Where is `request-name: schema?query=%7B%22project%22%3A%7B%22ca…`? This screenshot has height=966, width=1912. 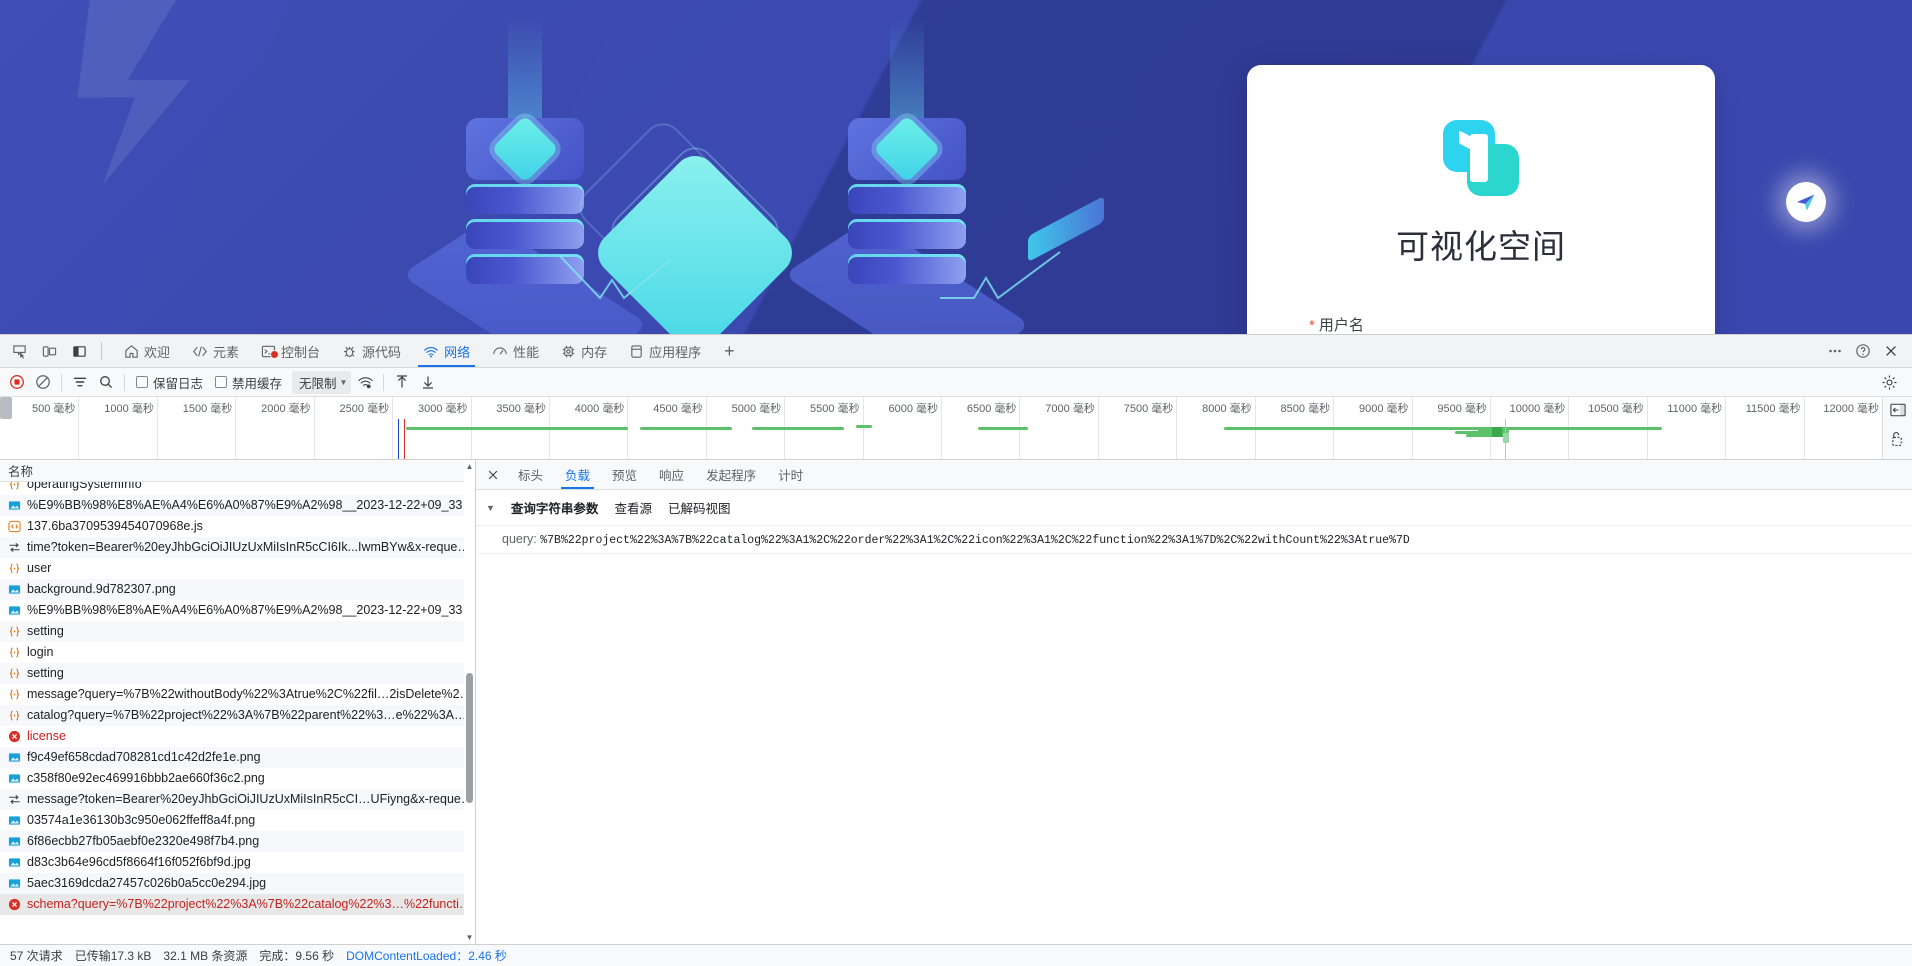
request-name: schema?query=%7B%22project%22%3A%7B%22ca… is located at coordinates (251, 904).